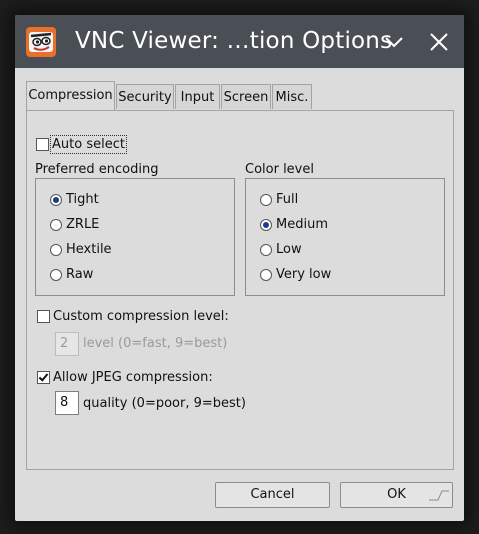  Describe the element at coordinates (43, 316) in the screenshot. I see `custom-compression-box` at that location.